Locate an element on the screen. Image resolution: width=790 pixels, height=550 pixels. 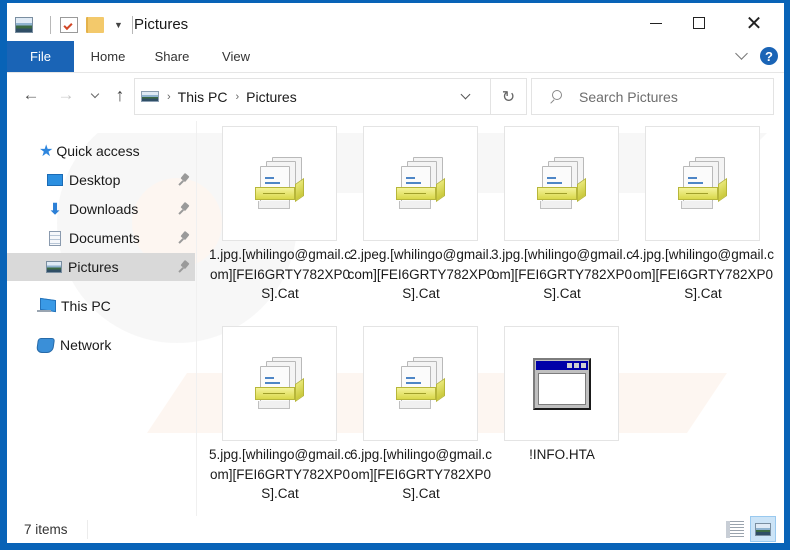
recent-locations-chevron-icon is located at coordinates (95, 95).